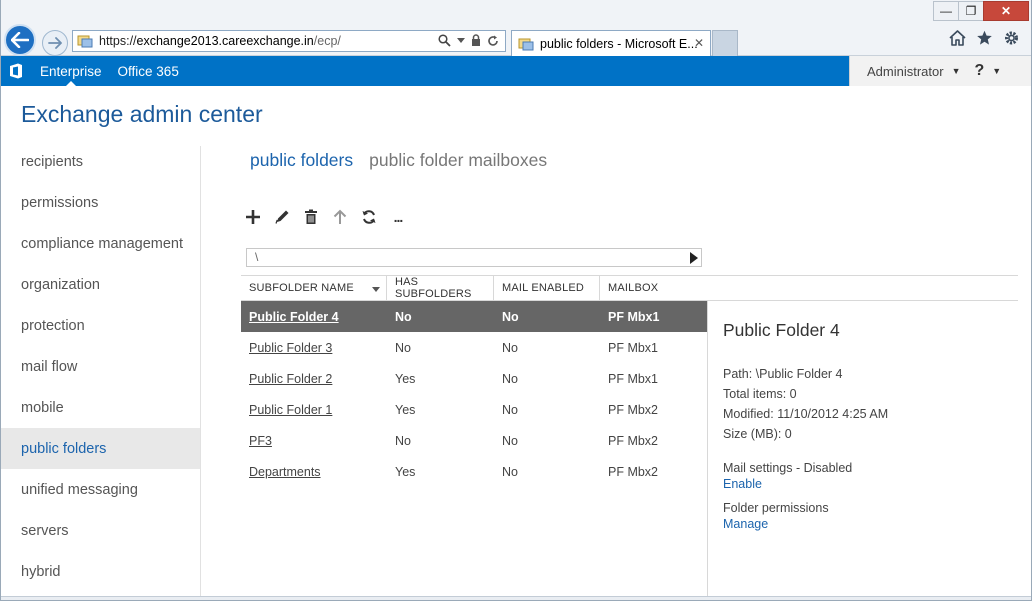 The height and width of the screenshot is (601, 1032). I want to click on table-row: Departments Yes No PF Mbx2, so click(474, 471).